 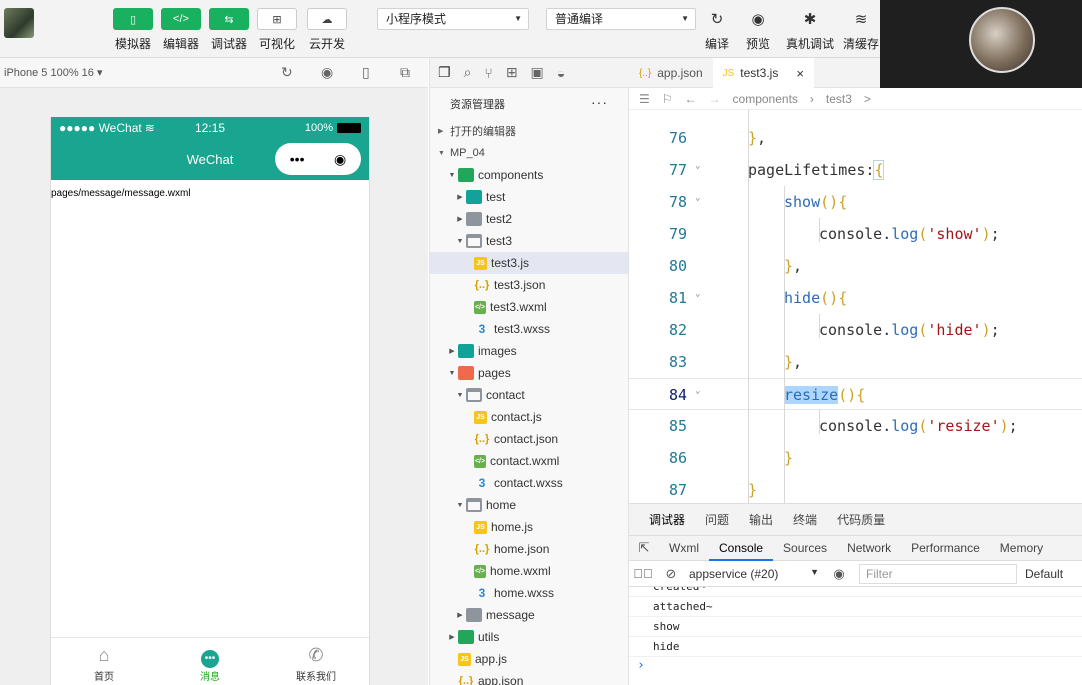 I want to click on project-section: ▼ MP_04, so click(x=529, y=153).